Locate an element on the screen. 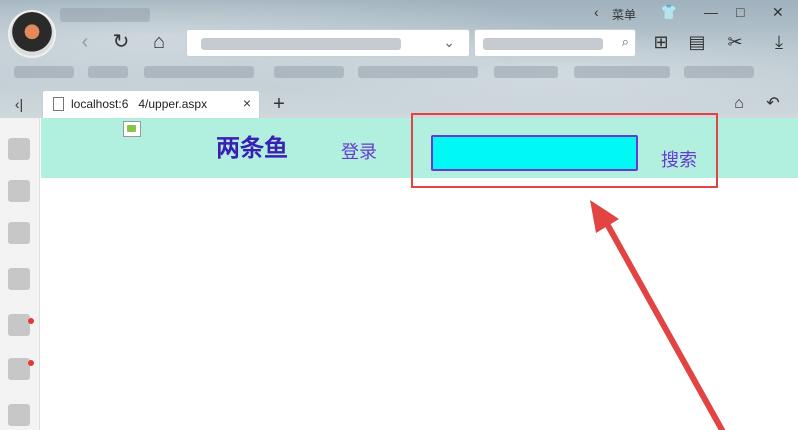  arrow-shaft is located at coordinates (664, 324).